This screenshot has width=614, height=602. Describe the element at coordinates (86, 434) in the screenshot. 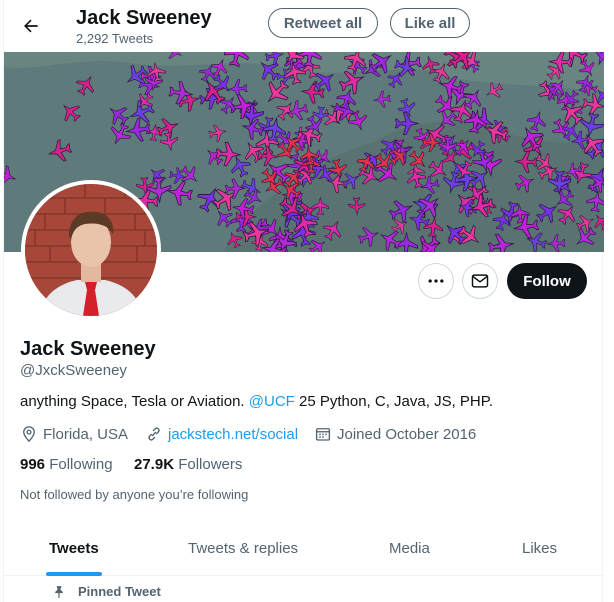

I see `location-text: Florida, USA` at that location.